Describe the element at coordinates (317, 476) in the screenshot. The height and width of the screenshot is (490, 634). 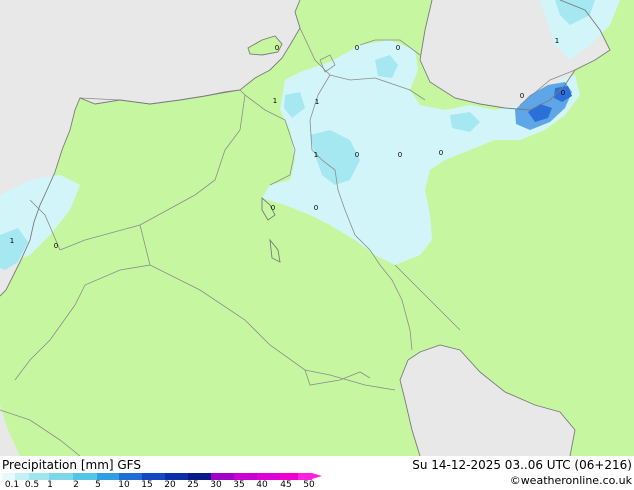
I see `legend-arrow-tip` at that location.